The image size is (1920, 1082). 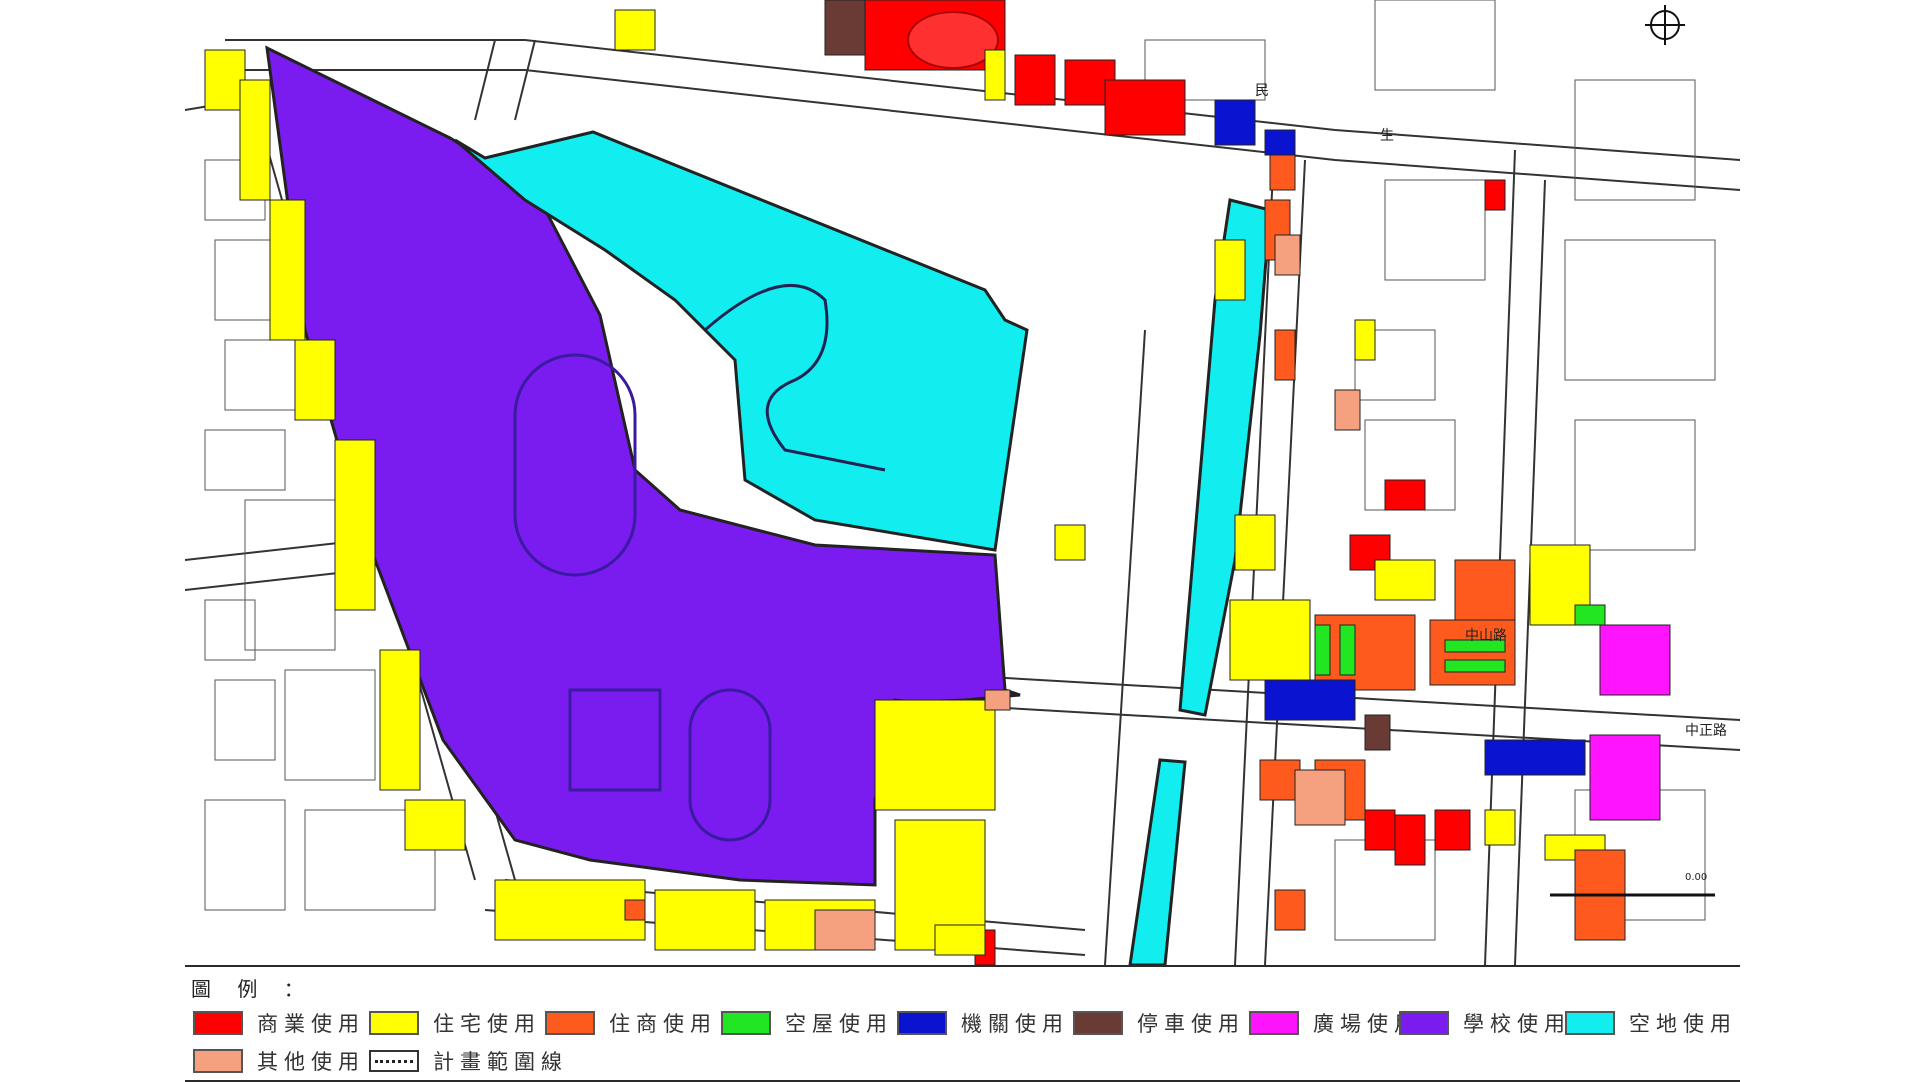 What do you see at coordinates (487, 1024) in the screenshot?
I see `legend-label-residential: 住宅使用` at bounding box center [487, 1024].